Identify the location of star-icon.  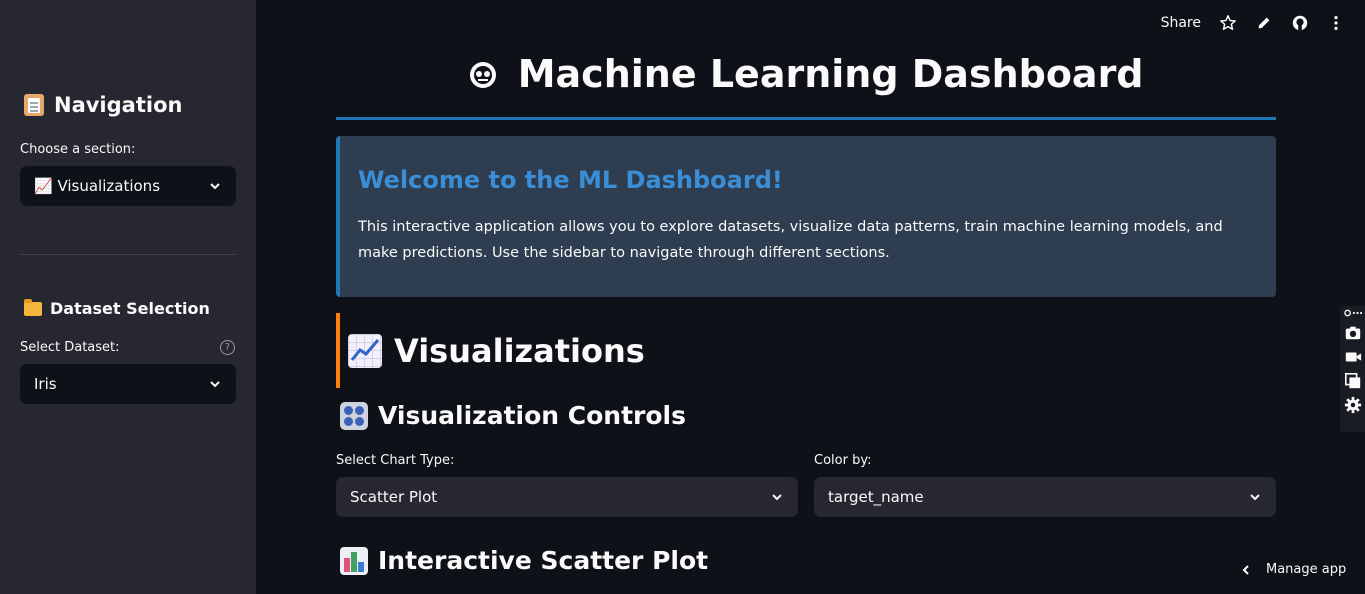
(1228, 23).